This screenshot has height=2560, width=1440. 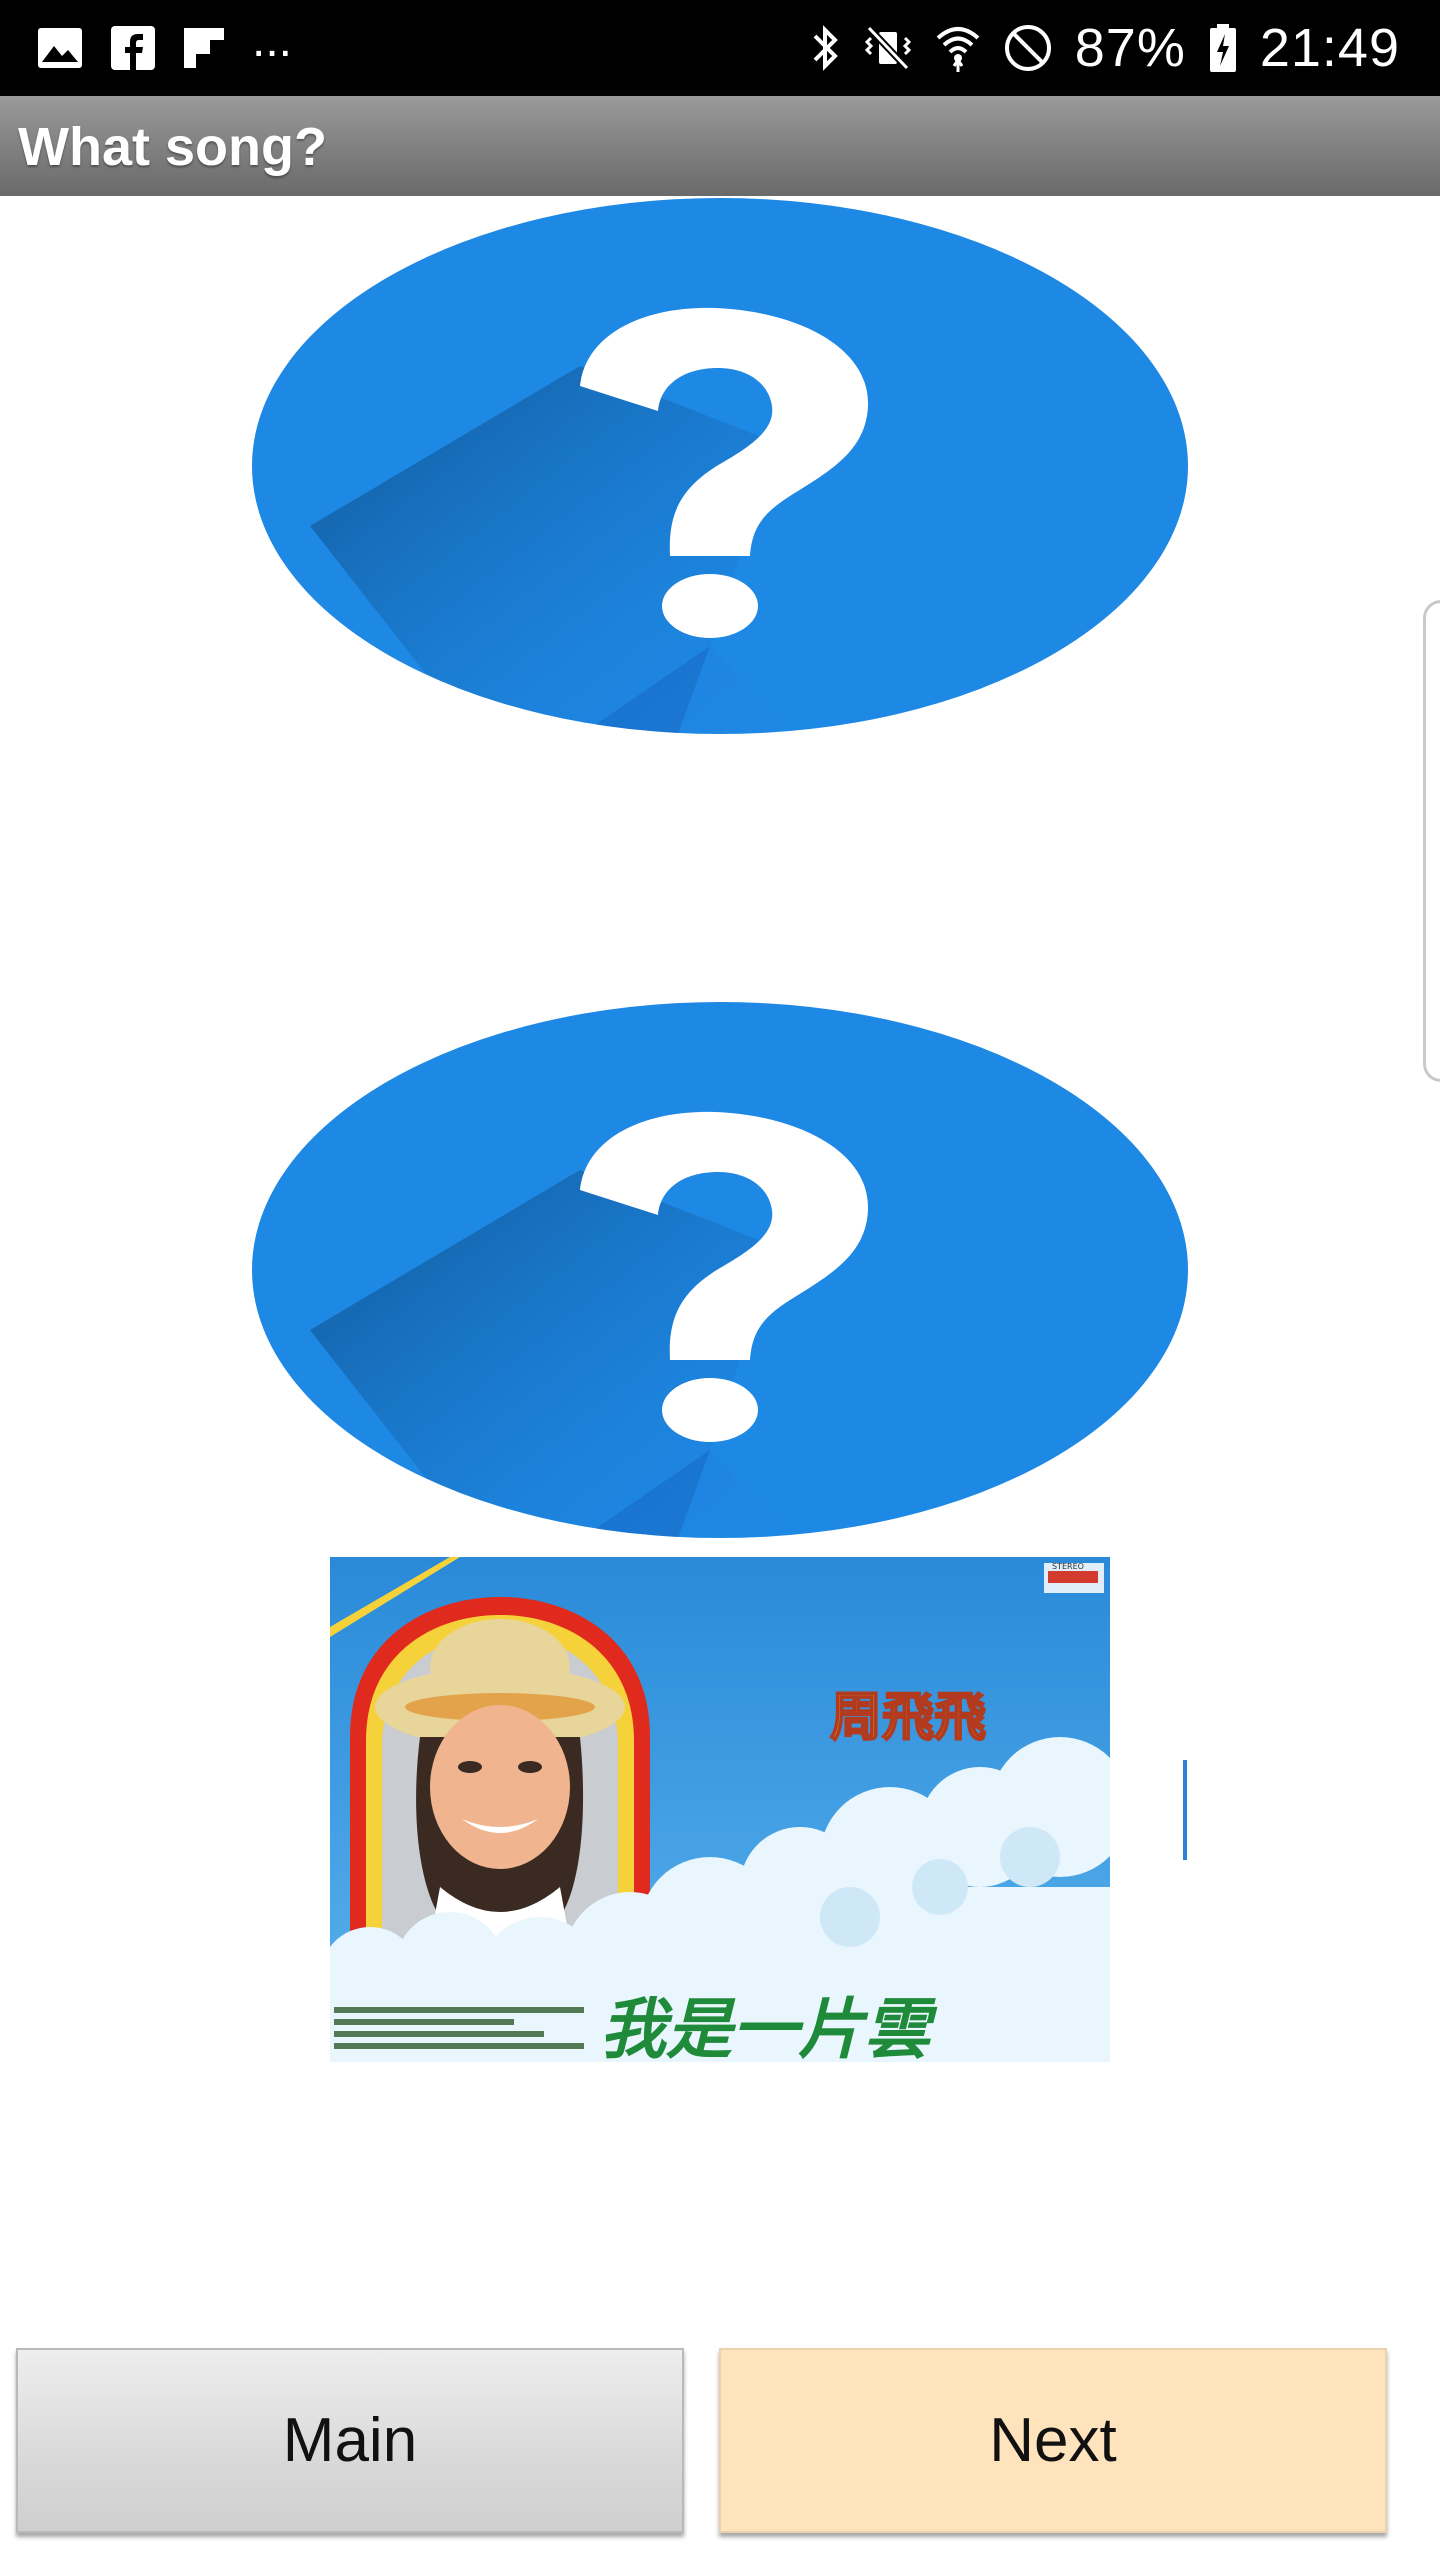 What do you see at coordinates (1185, 1810) in the screenshot?
I see `album-edge-sliver` at bounding box center [1185, 1810].